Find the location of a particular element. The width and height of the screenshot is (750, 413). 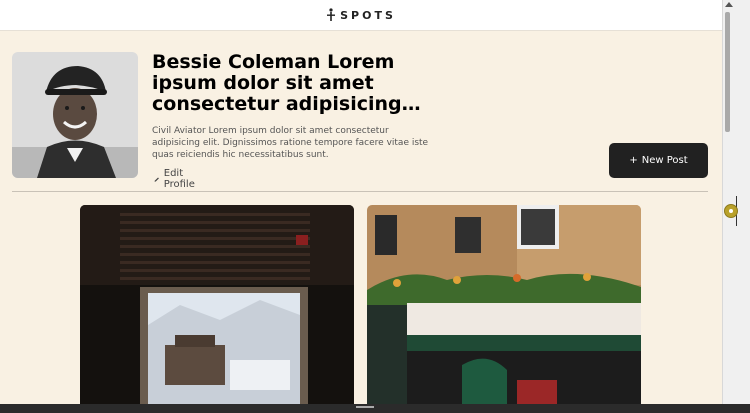

resize-handle is located at coordinates (731, 211).